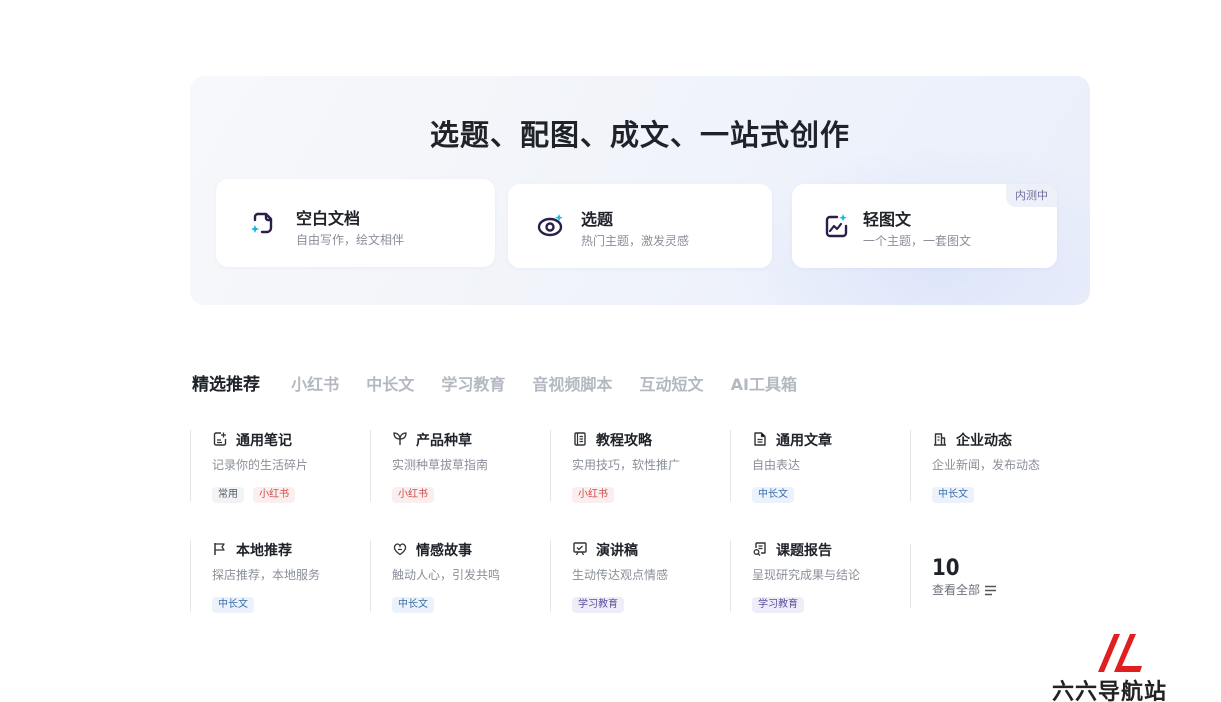 This screenshot has width=1221, height=702. Describe the element at coordinates (946, 568) in the screenshot. I see `view-all-count: 10` at that location.